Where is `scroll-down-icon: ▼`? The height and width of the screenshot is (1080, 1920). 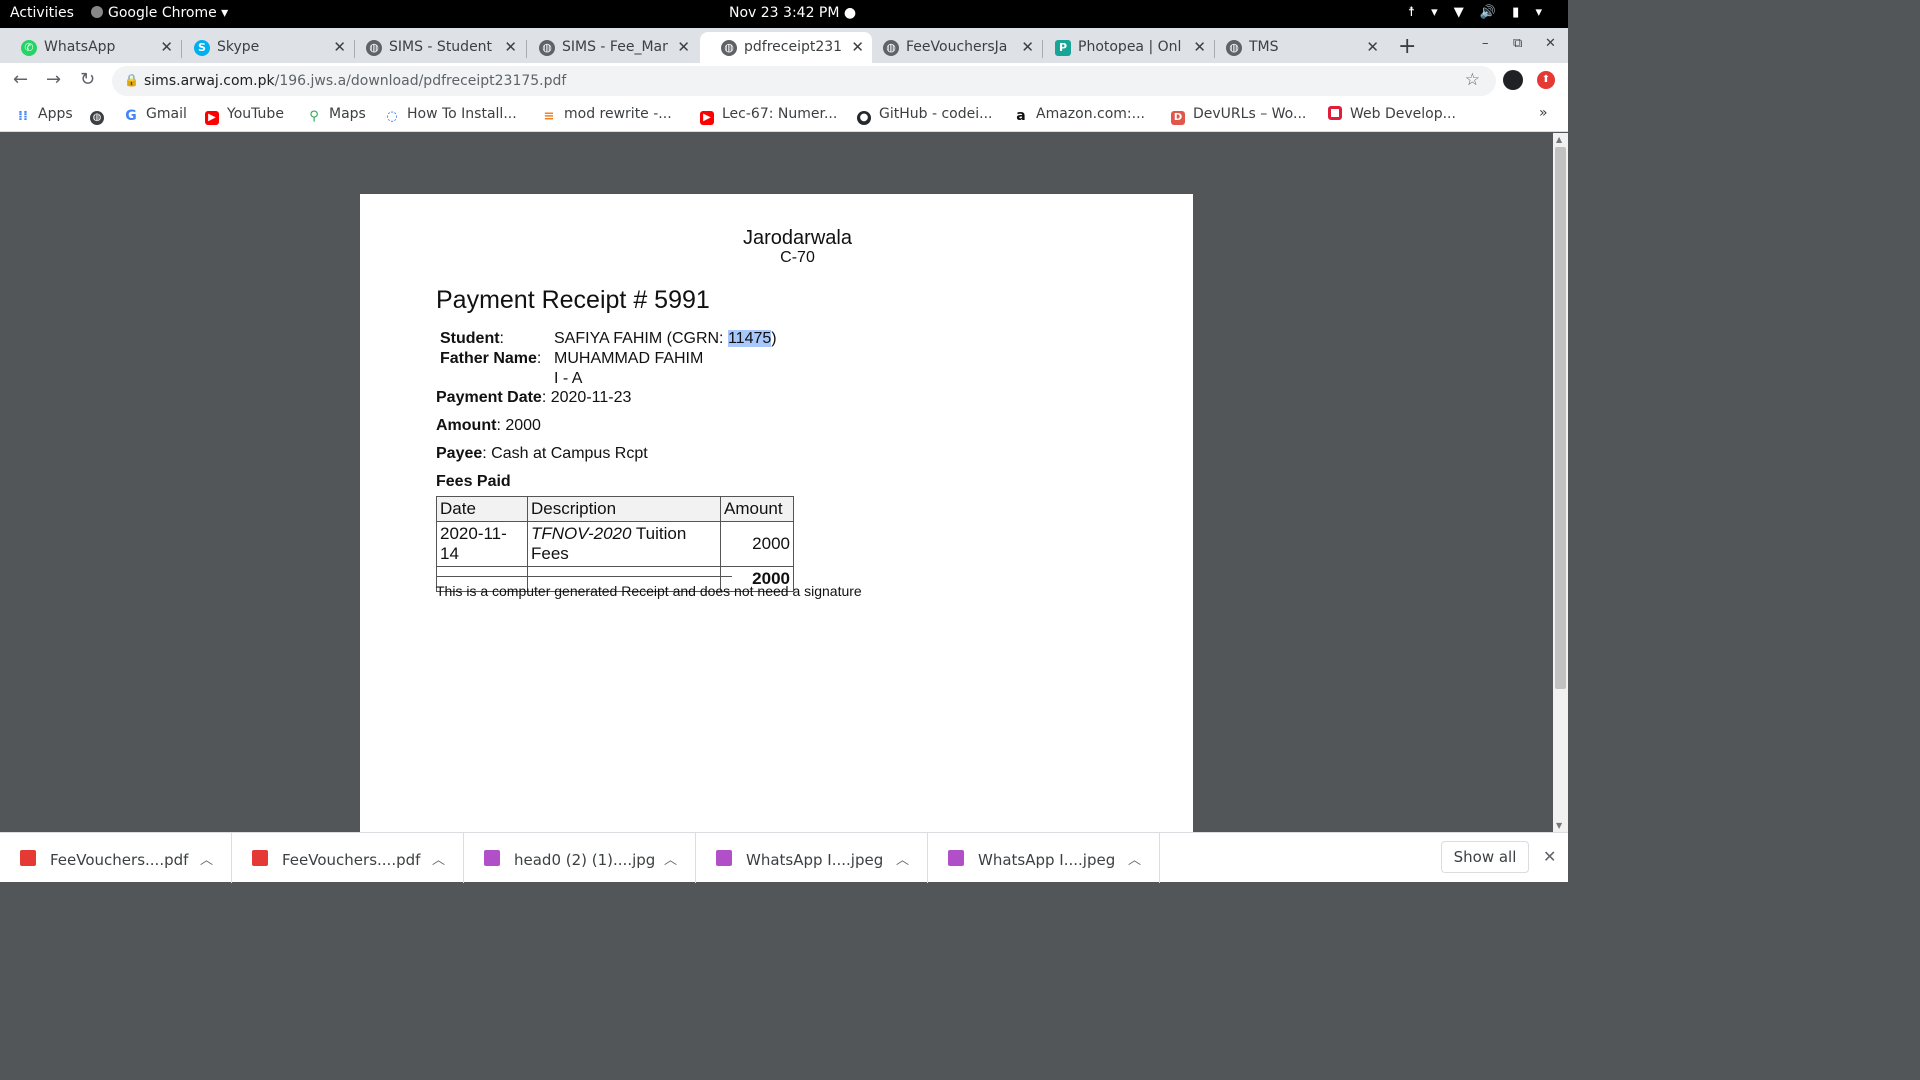 scroll-down-icon: ▼ is located at coordinates (1559, 825).